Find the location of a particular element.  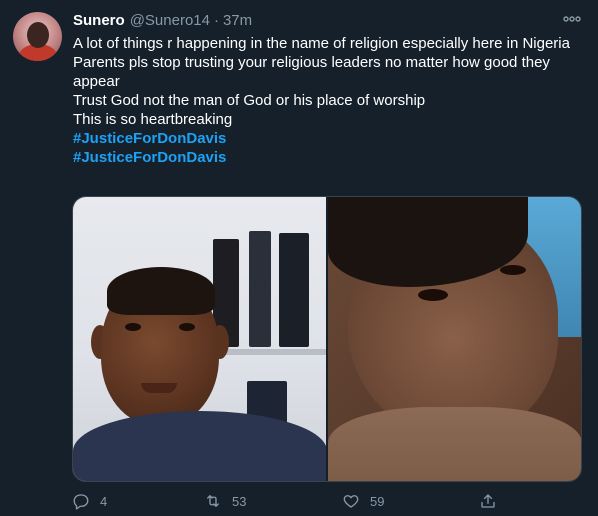

mouth is located at coordinates (159, 388).